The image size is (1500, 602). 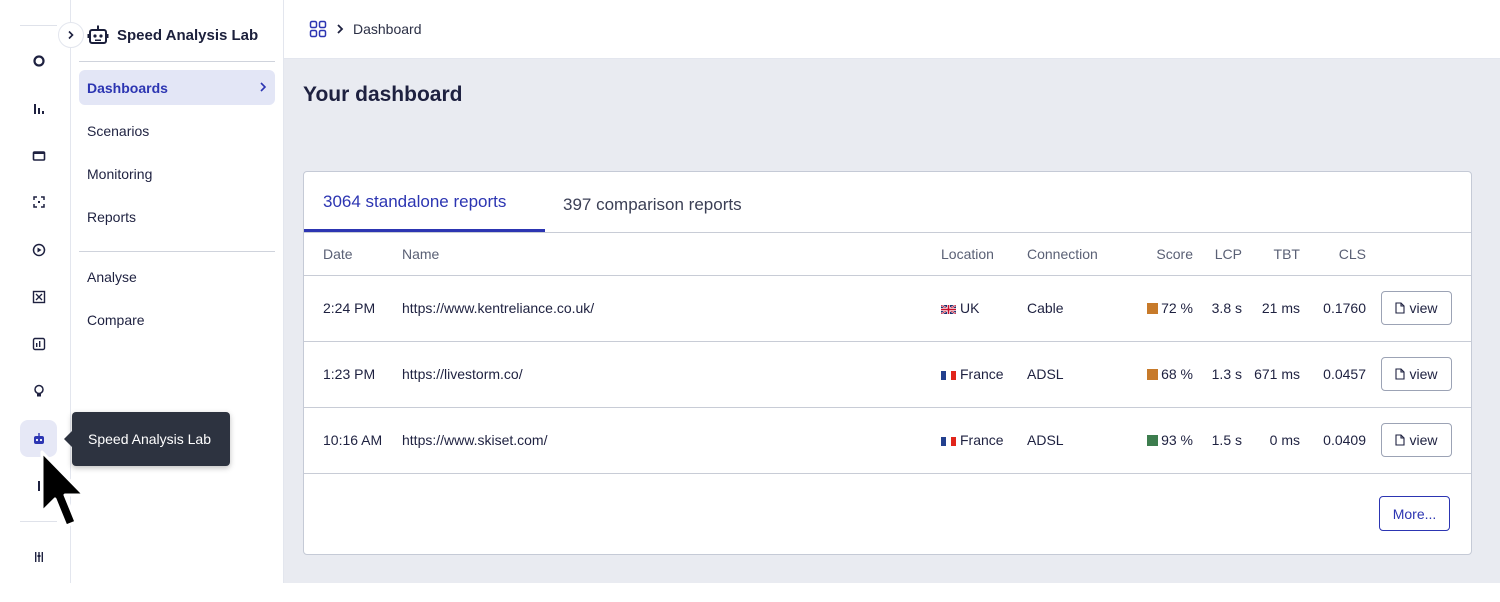 What do you see at coordinates (38, 390) in the screenshot?
I see `bulb-icon` at bounding box center [38, 390].